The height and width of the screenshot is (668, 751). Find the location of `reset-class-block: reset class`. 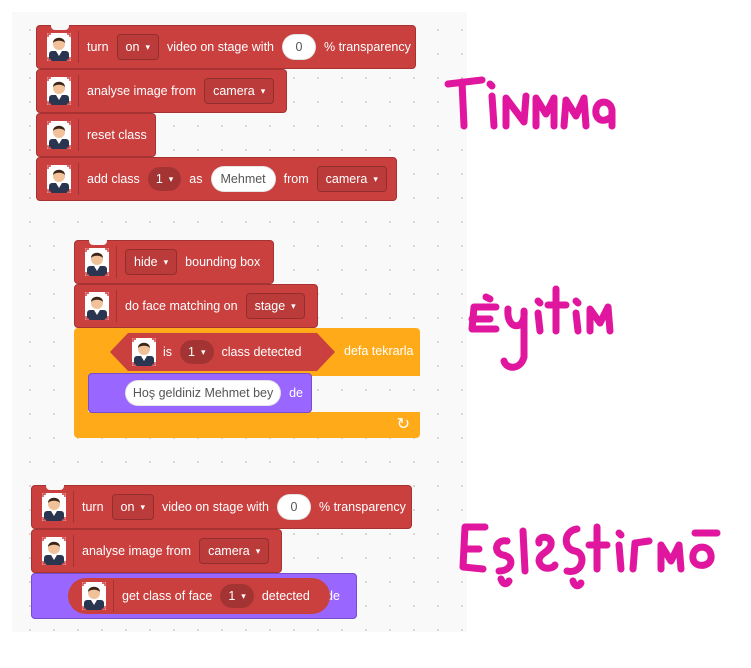

reset-class-block: reset class is located at coordinates (96, 135).